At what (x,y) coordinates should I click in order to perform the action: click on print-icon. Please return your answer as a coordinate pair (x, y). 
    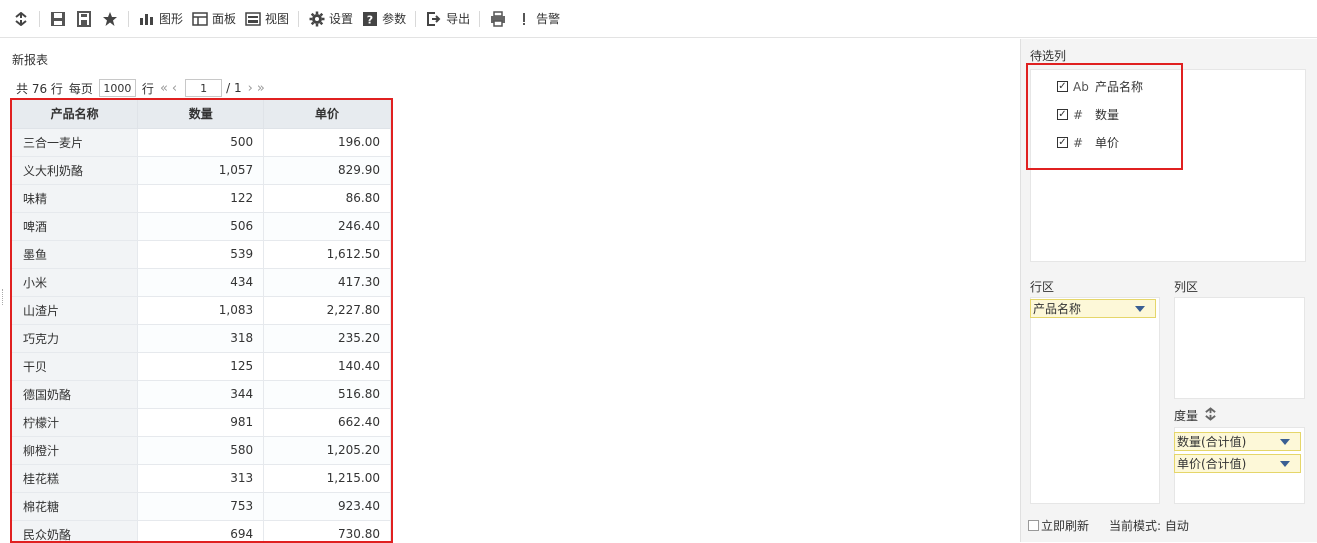
    Looking at the image, I should click on (498, 19).